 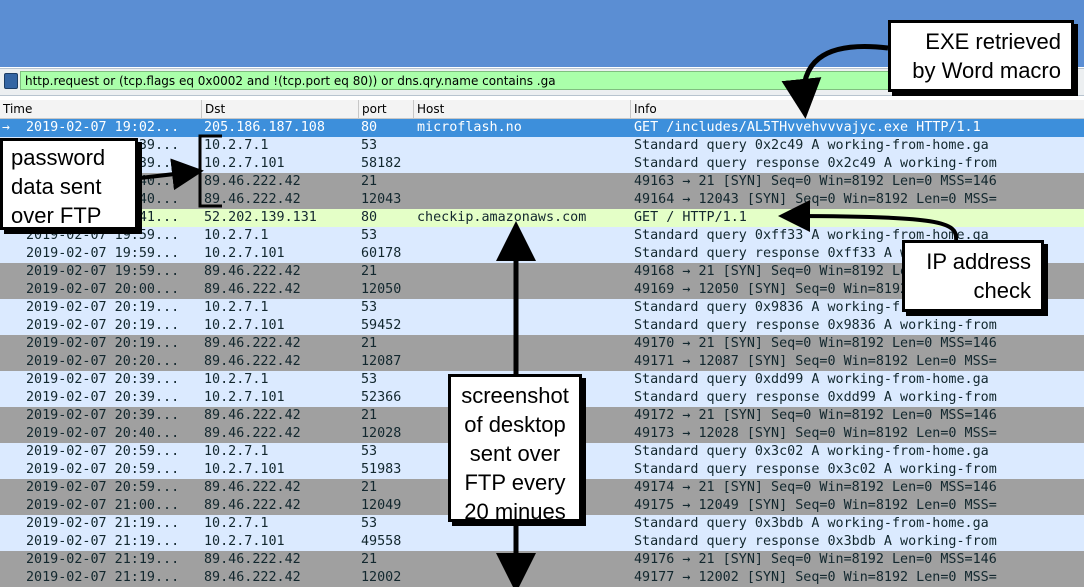 What do you see at coordinates (981, 56) in the screenshot?
I see `callout-exe-retrieved: EXE retrieved by Word macro` at bounding box center [981, 56].